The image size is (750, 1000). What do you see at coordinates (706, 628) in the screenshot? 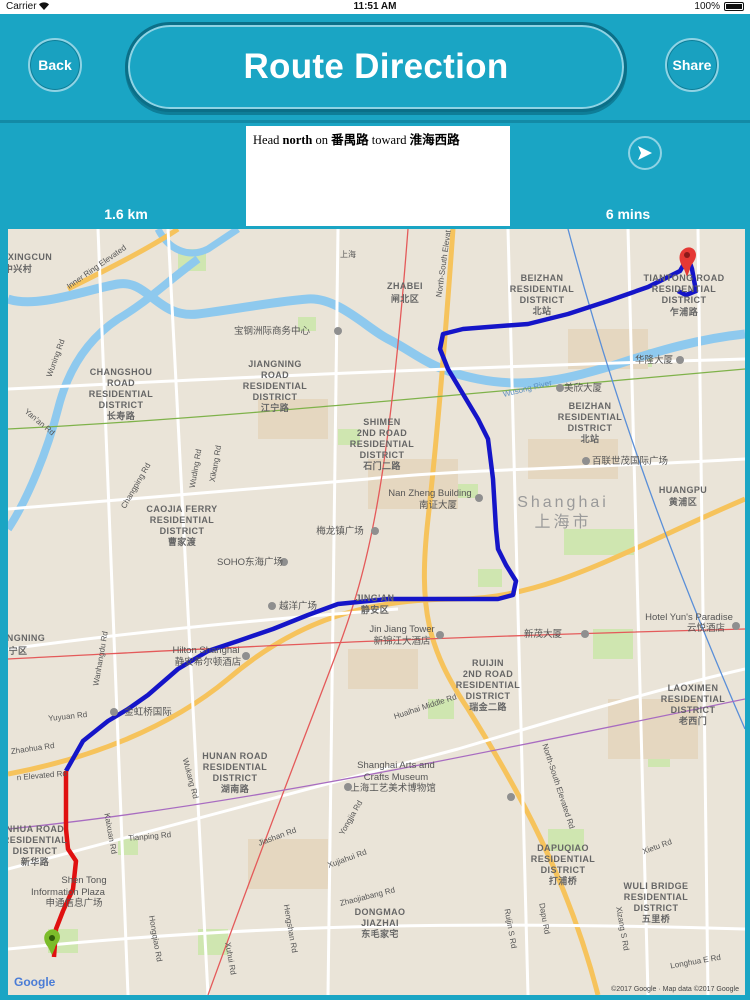
I see `label-hotelyun-cn: 云悦酒店` at bounding box center [706, 628].